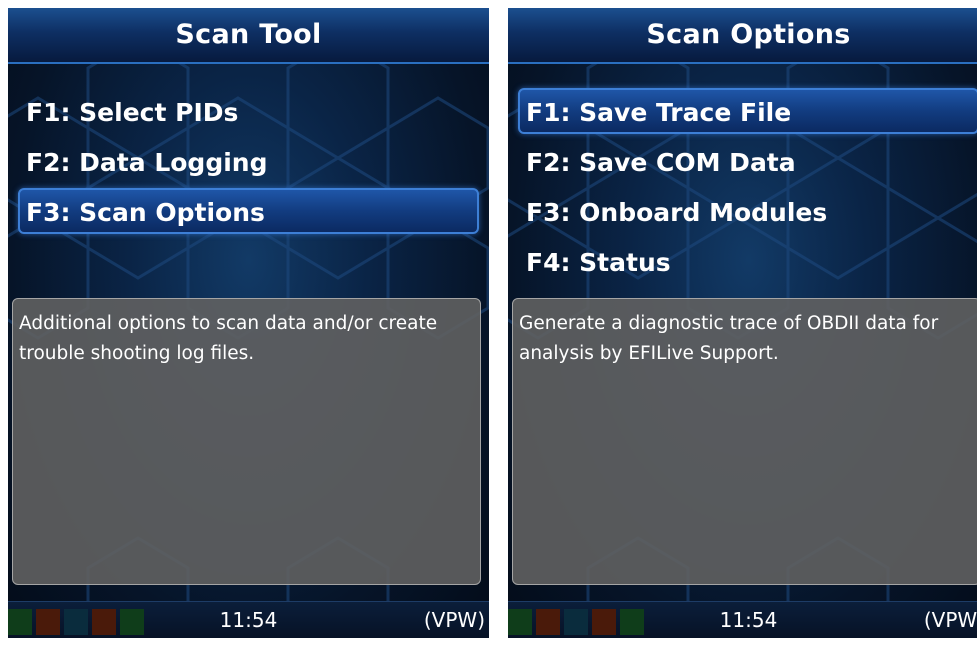  Describe the element at coordinates (747, 261) in the screenshot. I see `menu-item-status: F4: Status` at that location.